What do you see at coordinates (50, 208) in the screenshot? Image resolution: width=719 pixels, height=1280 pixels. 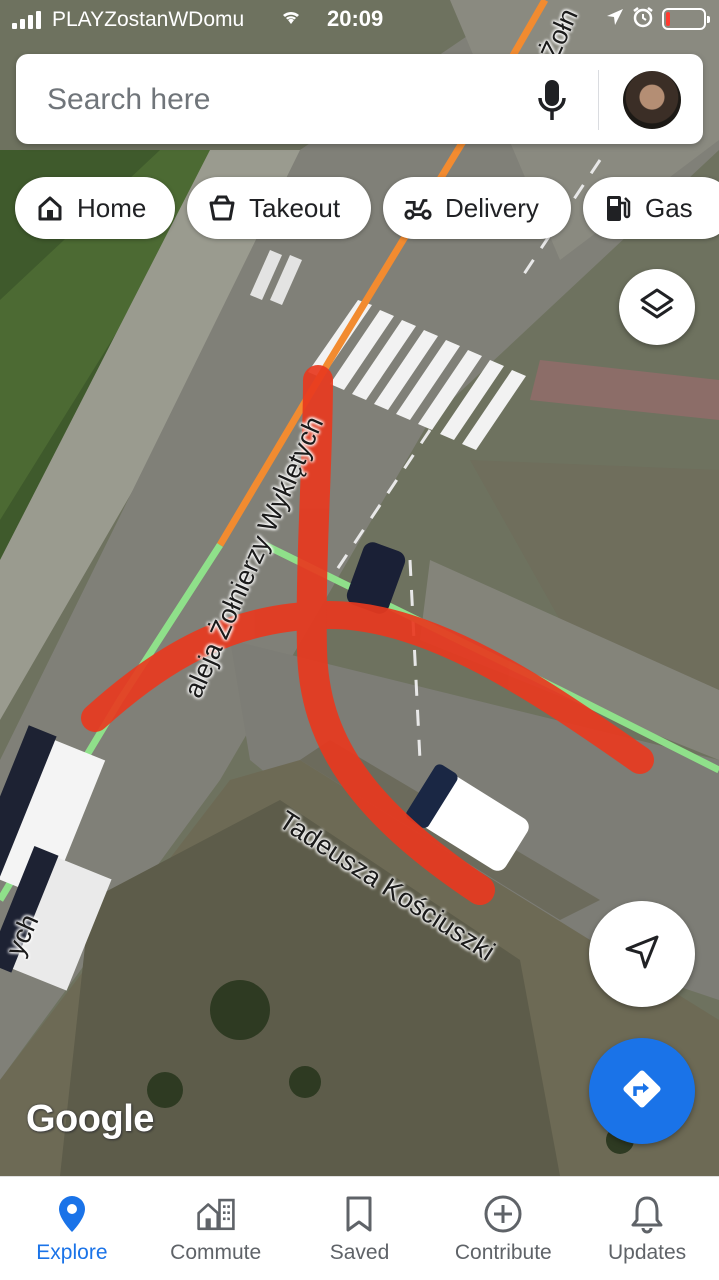 I see `home-icon` at bounding box center [50, 208].